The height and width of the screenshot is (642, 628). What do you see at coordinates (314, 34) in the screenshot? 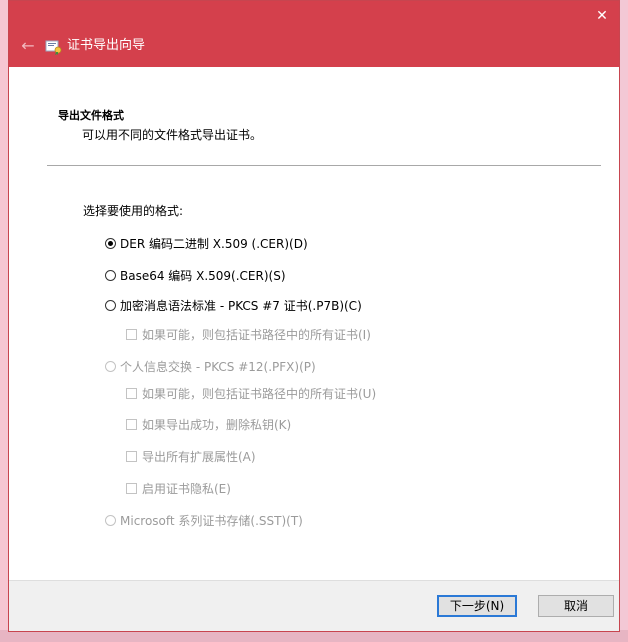
I see `title-bar: ✕ ← 证书导出向导` at bounding box center [314, 34].